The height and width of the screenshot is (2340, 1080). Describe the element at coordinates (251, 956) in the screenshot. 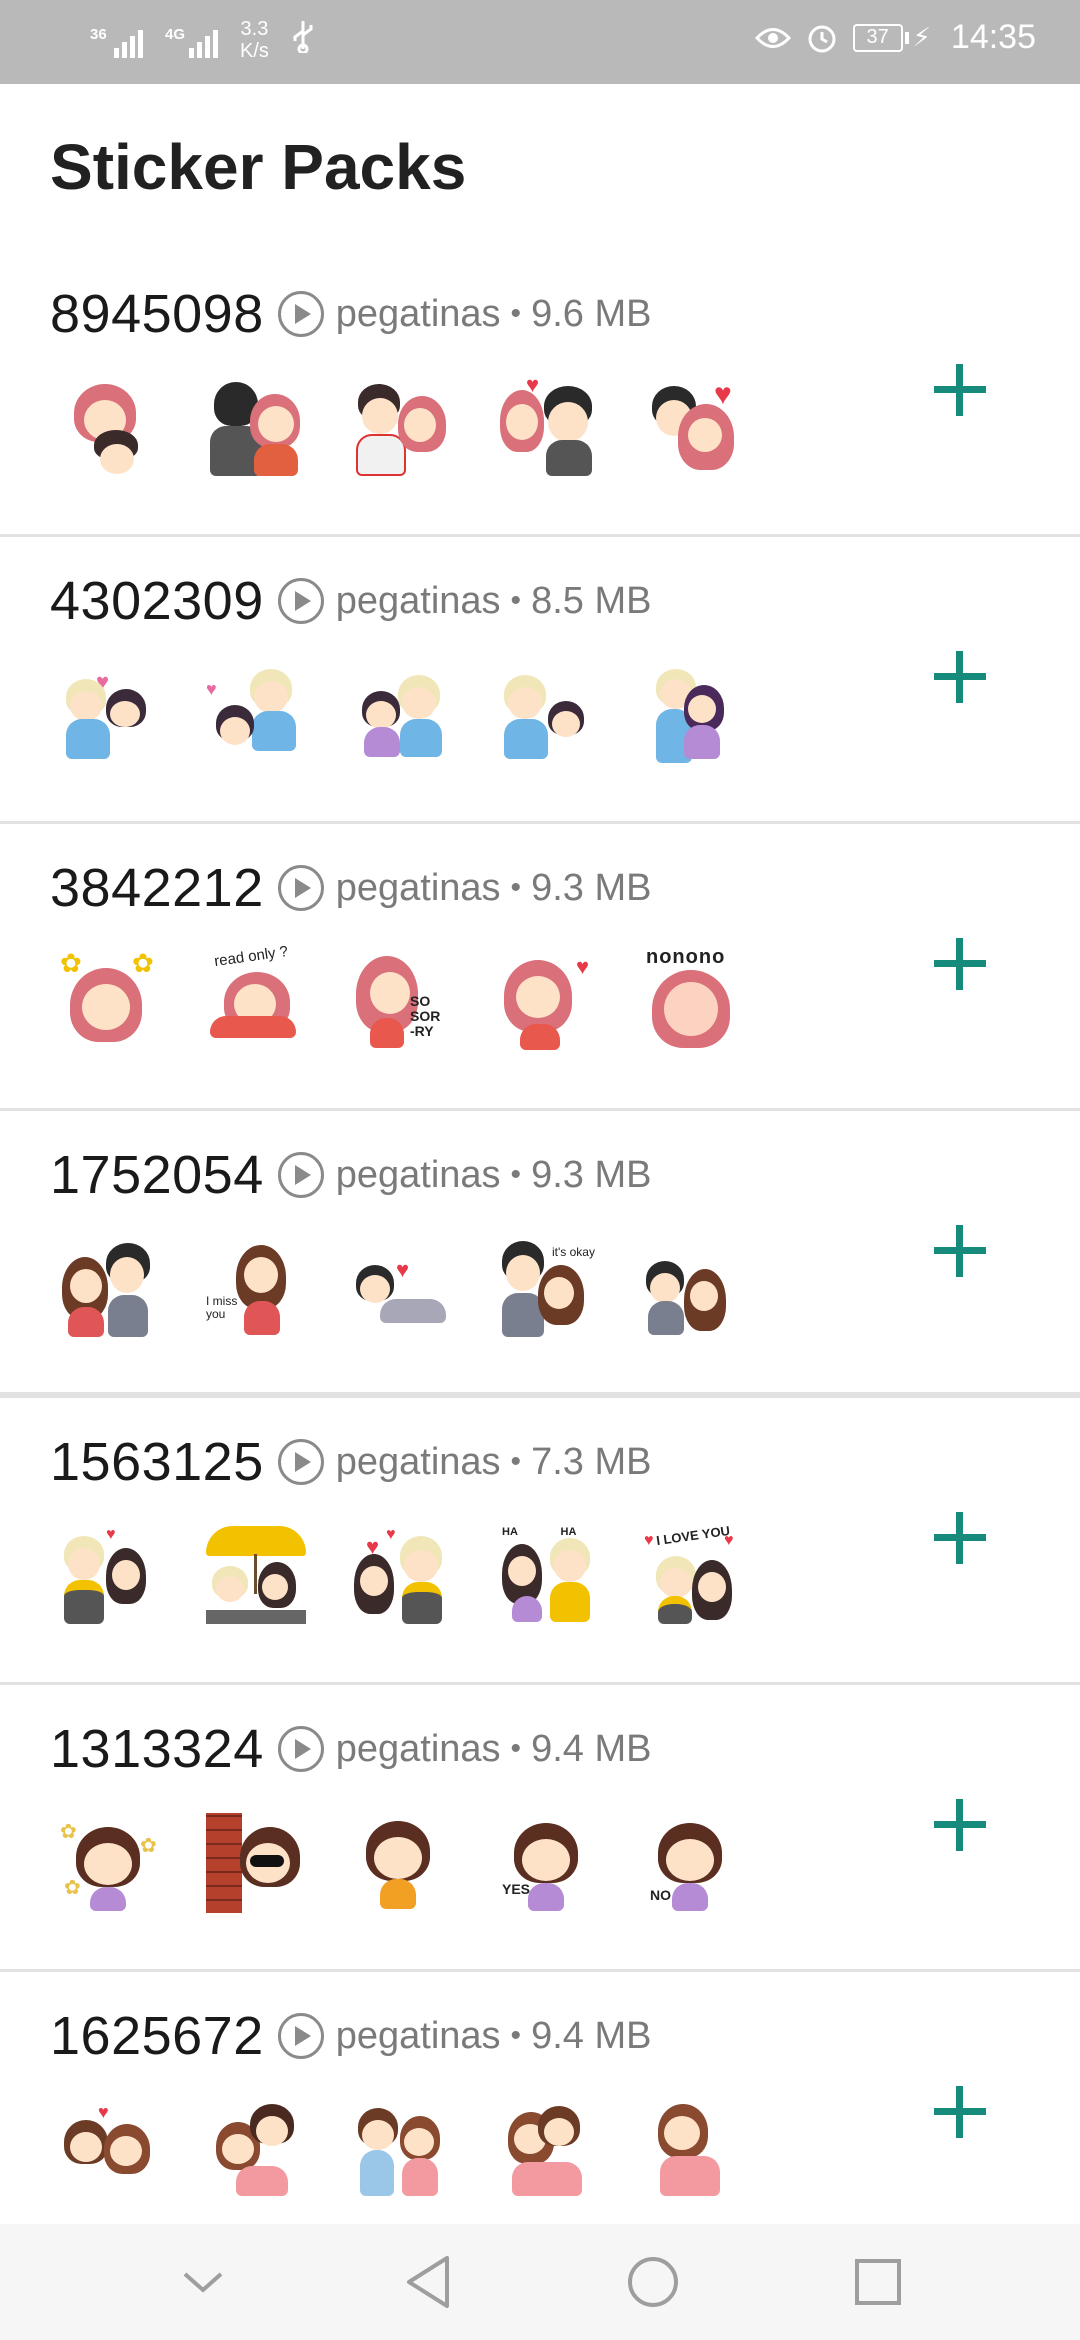

I see `sticker-caption: read only ?` at that location.